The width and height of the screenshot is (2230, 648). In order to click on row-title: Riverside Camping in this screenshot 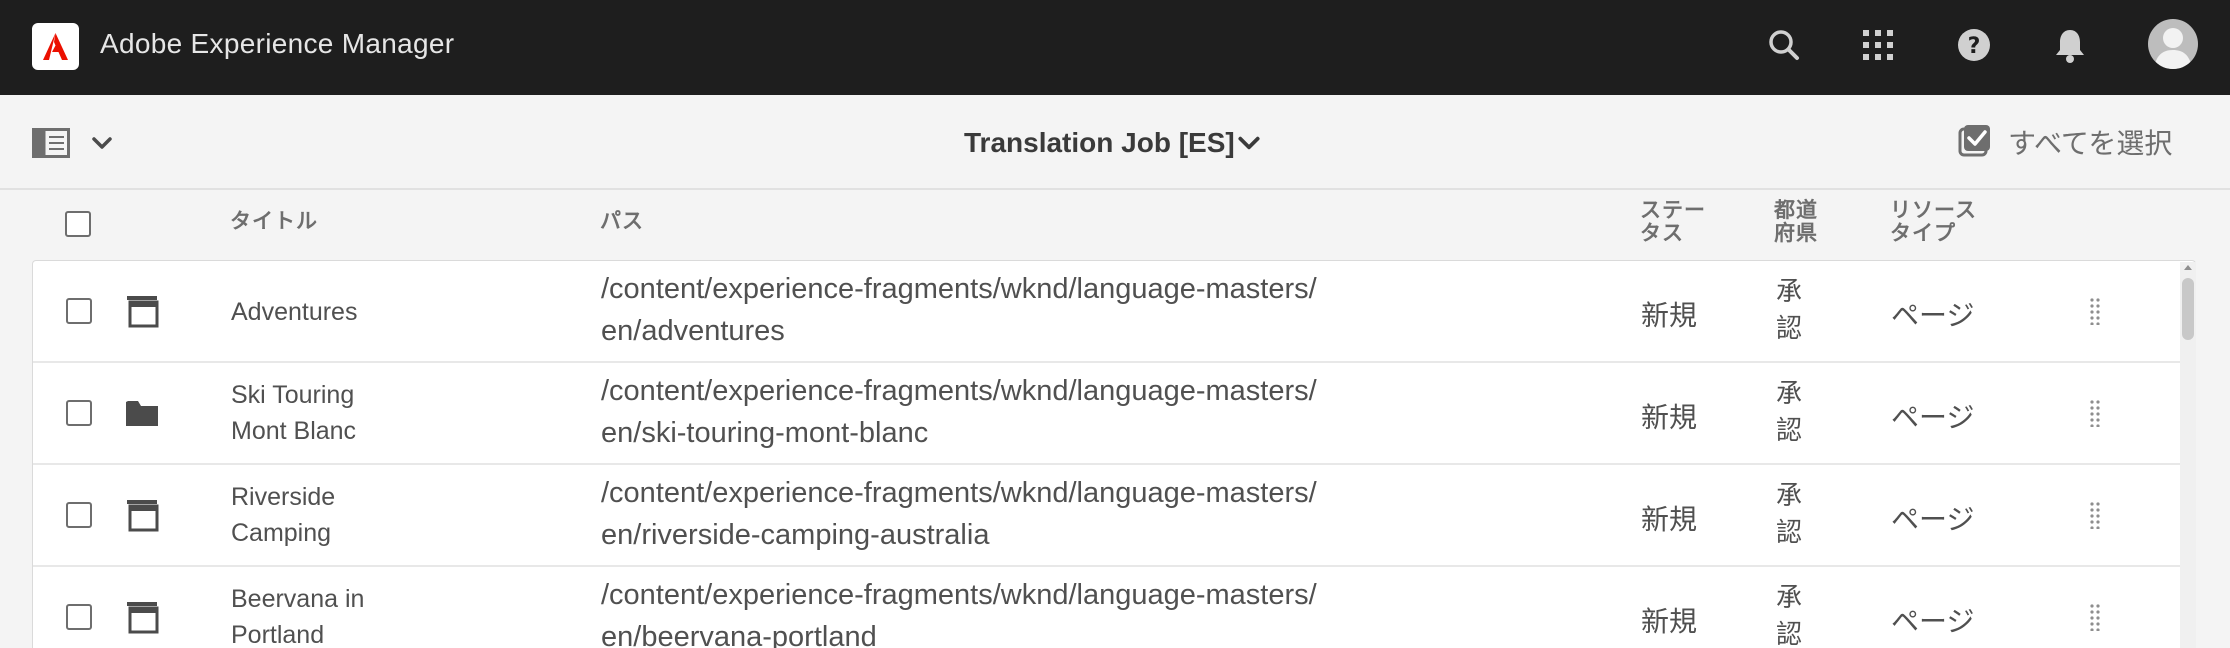, I will do `click(321, 515)`.